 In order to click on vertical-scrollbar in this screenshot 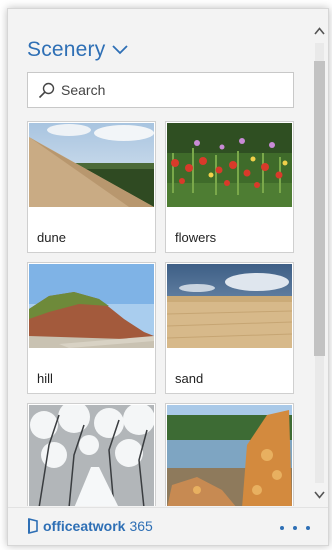, I will do `click(319, 263)`.